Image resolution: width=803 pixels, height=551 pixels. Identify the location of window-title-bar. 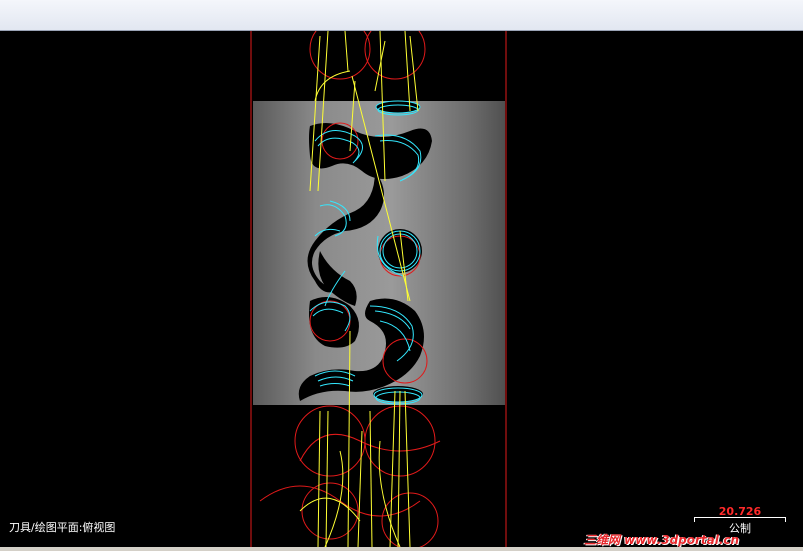
(401, 15).